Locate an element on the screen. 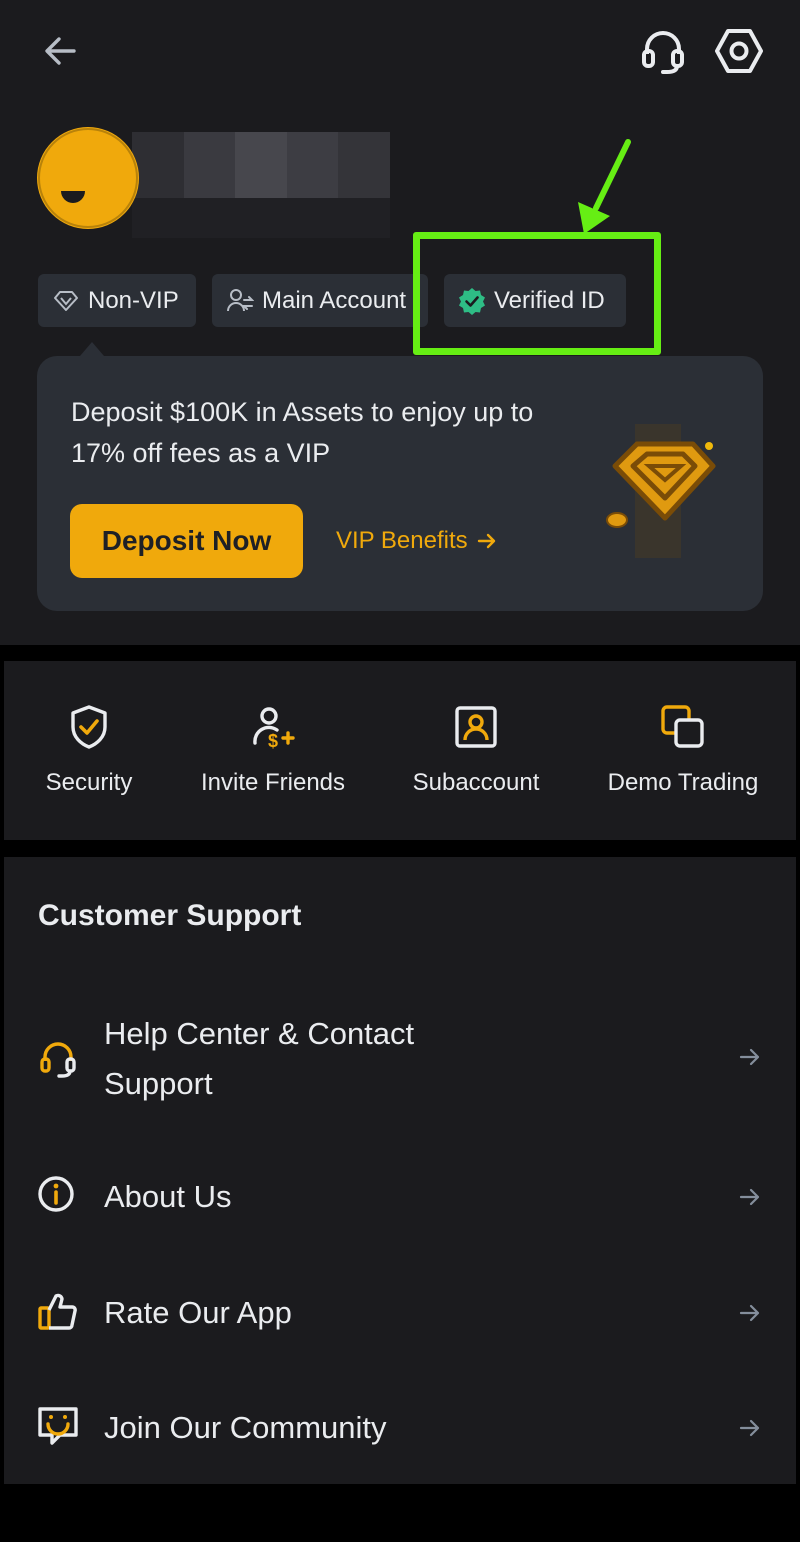  blurred-username is located at coordinates (261, 165).